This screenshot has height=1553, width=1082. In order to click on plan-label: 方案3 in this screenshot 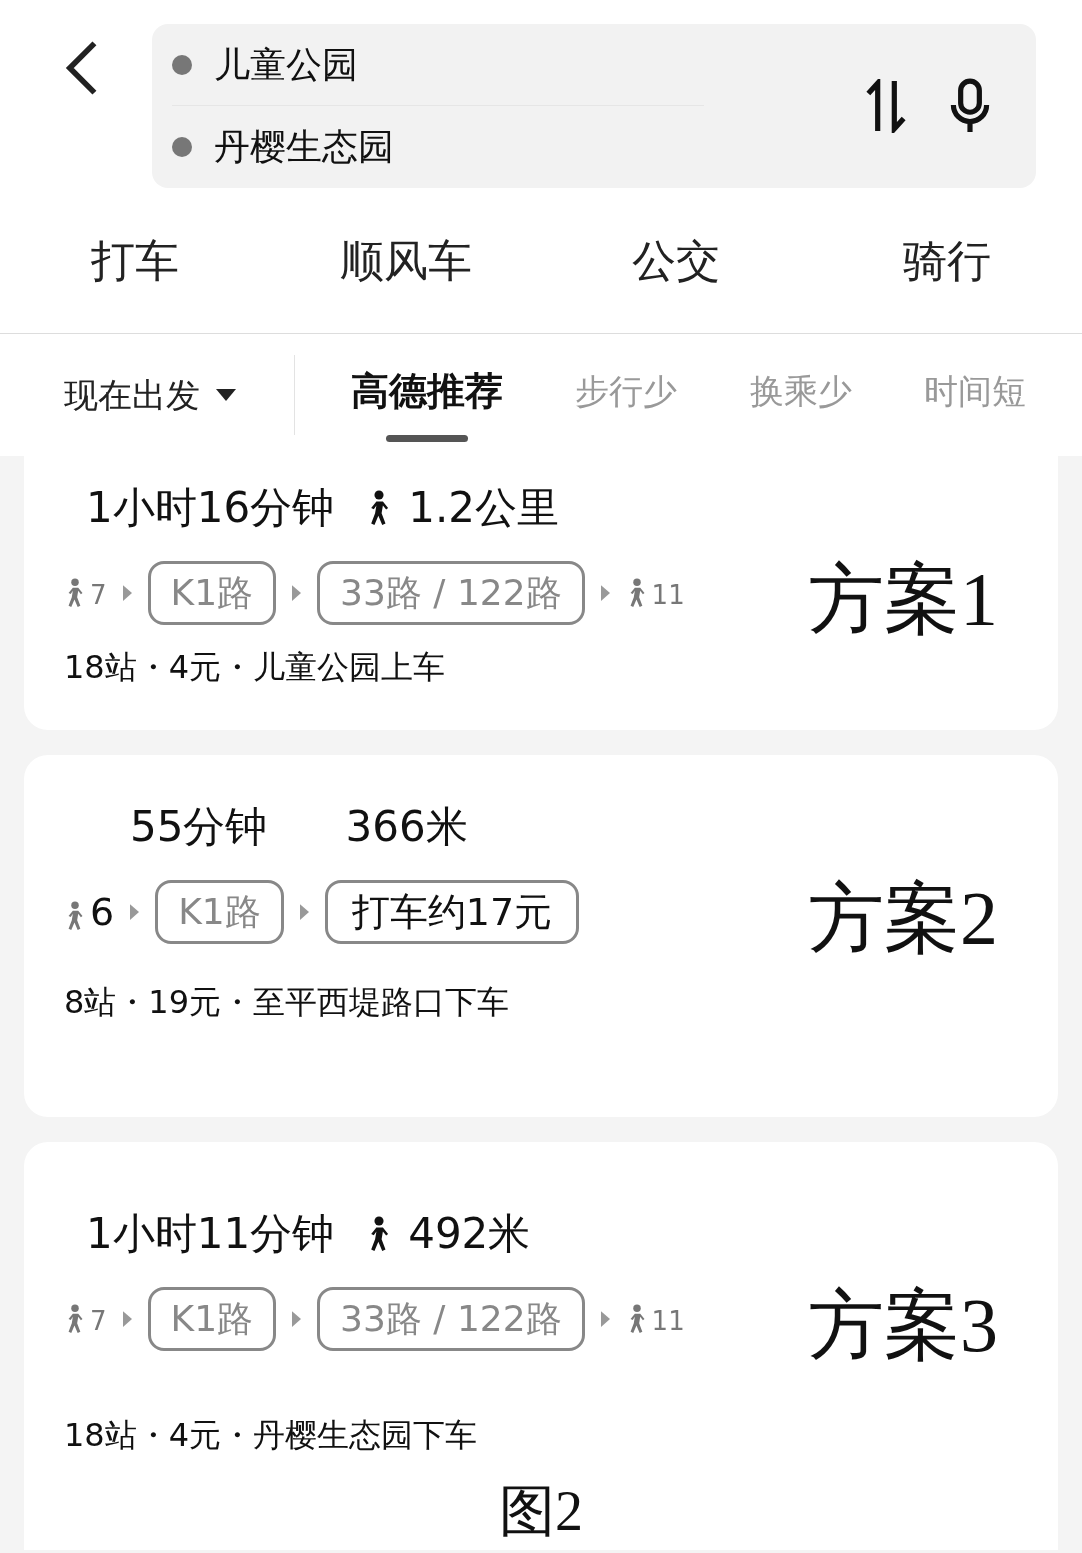, I will do `click(903, 1325)`.